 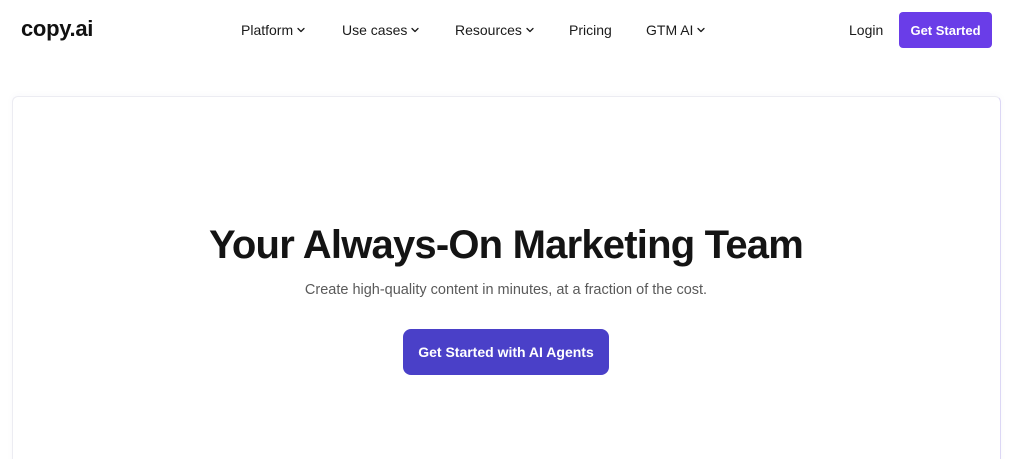 I want to click on nav-item-platform: Platform, so click(x=273, y=30).